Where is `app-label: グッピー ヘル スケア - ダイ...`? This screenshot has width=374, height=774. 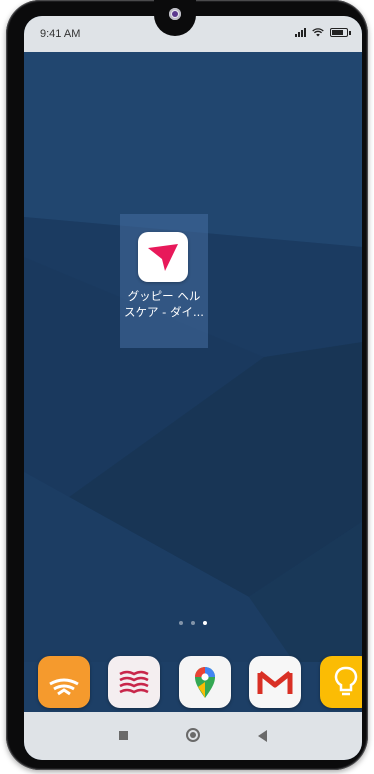 app-label: グッピー ヘル スケア - ダイ... is located at coordinates (164, 304).